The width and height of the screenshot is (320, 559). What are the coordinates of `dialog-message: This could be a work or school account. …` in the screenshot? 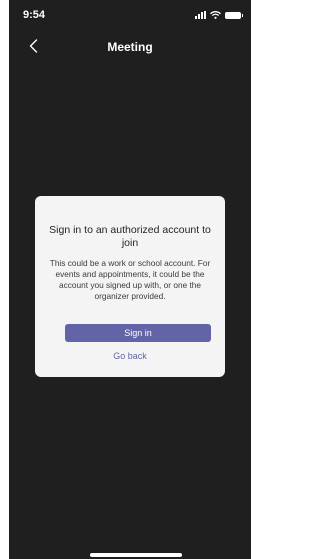 It's located at (130, 279).